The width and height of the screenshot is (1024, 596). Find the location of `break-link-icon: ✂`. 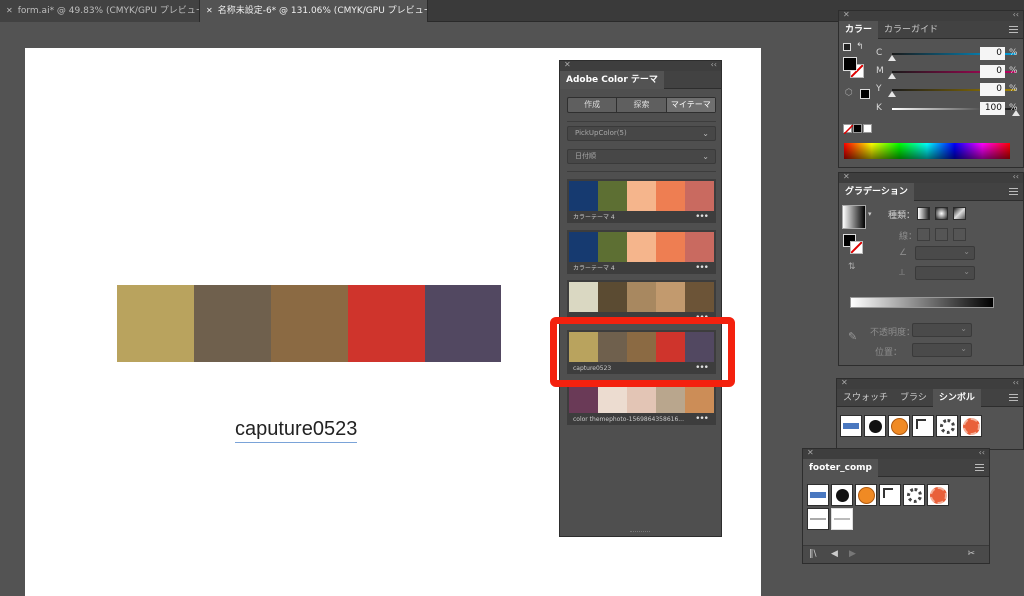

break-link-icon: ✂ is located at coordinates (971, 554).